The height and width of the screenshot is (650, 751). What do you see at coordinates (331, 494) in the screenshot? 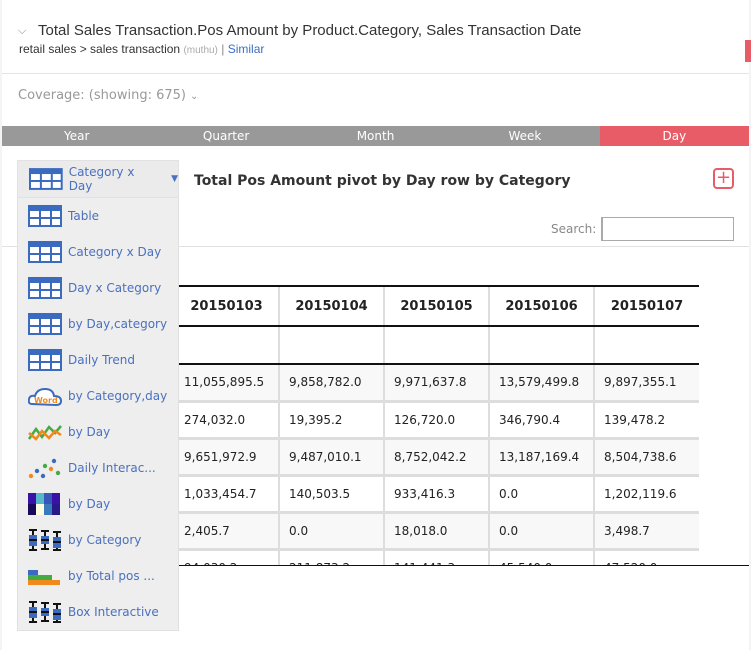
I see `table-cell: 140,503.5` at bounding box center [331, 494].